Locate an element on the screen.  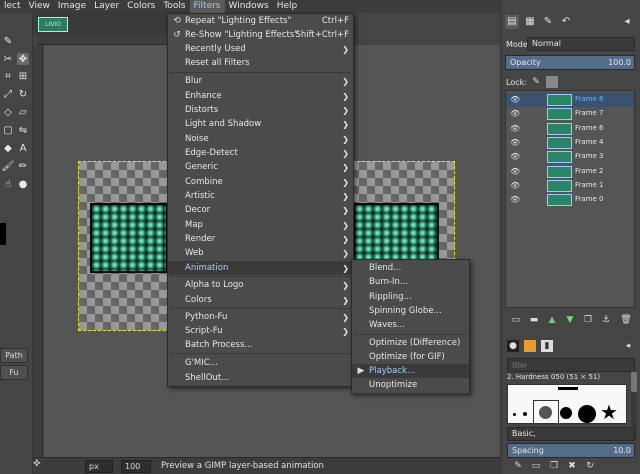
flip-tool-icon: ⇋ is located at coordinates (23, 130).